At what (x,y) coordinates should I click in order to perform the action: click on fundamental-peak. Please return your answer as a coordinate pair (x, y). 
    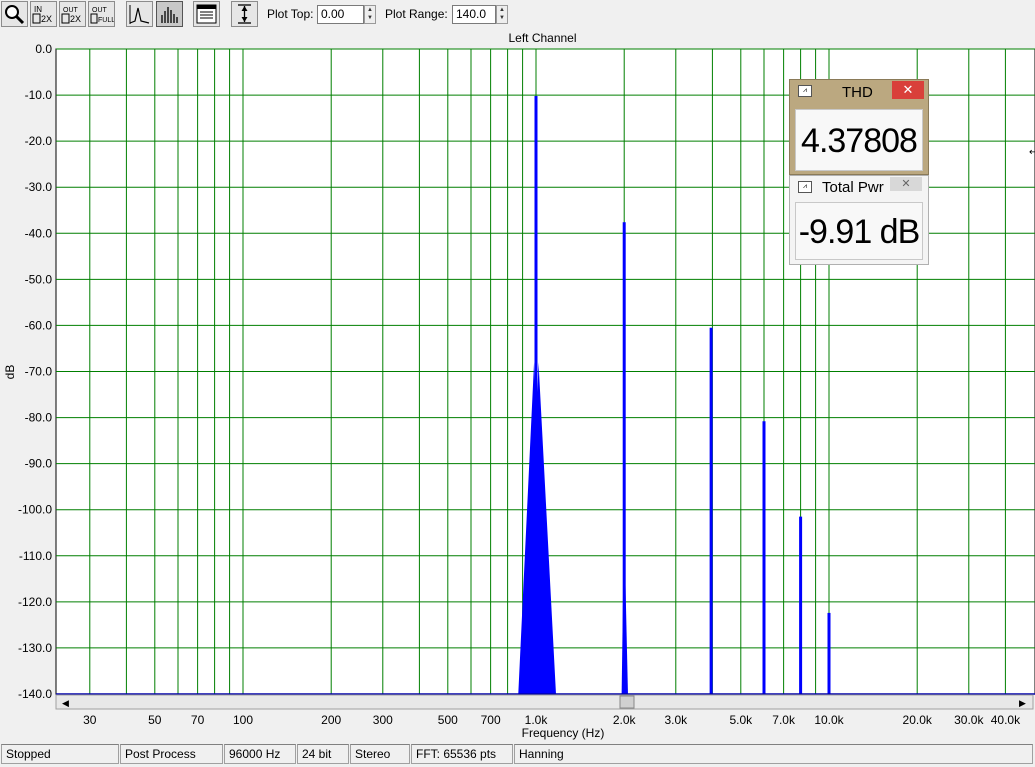
    Looking at the image, I should click on (536, 394).